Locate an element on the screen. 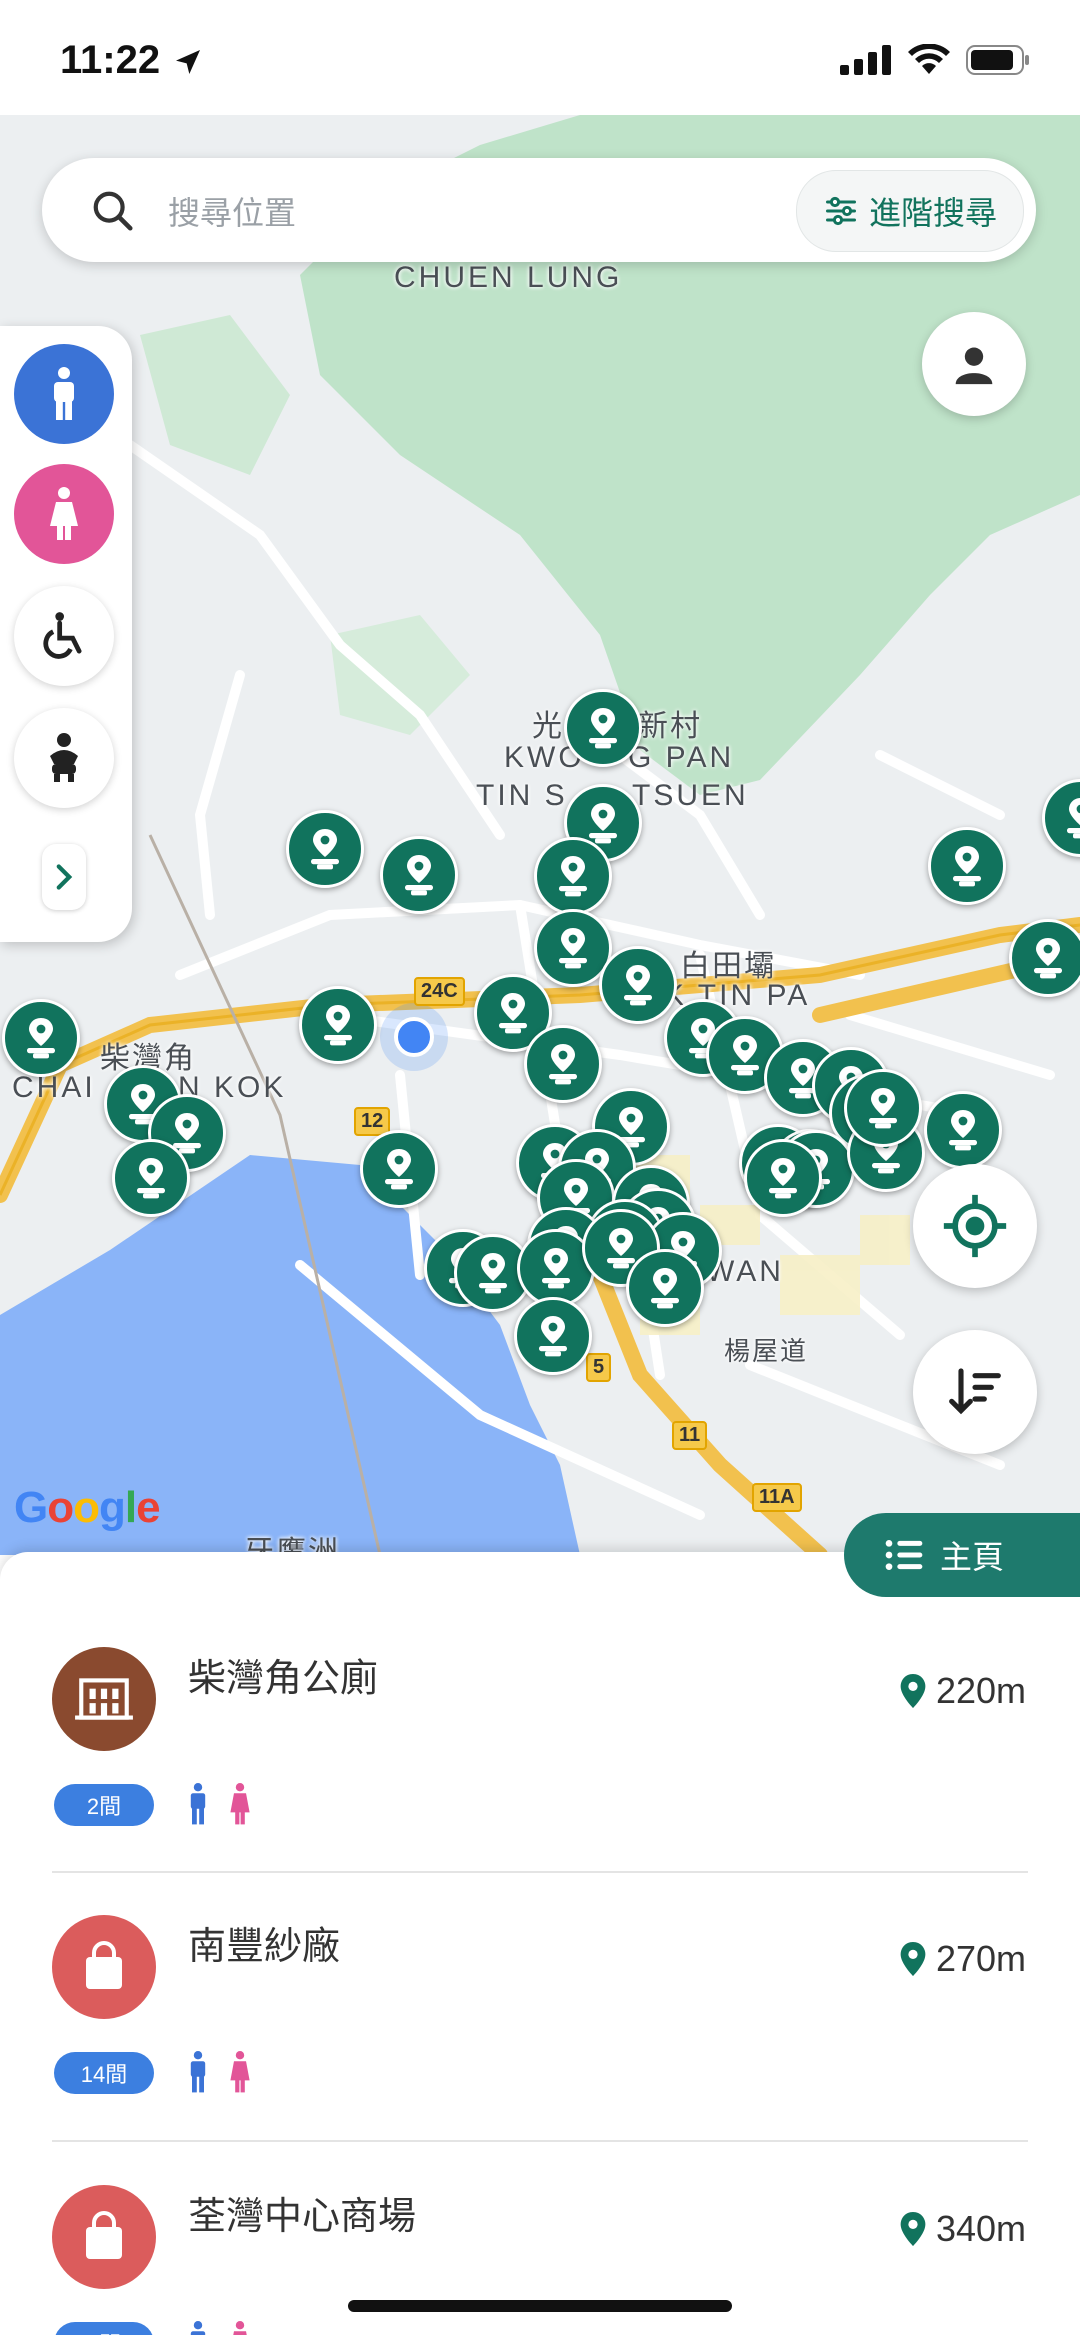 This screenshot has height=2335, width=1080. map-label-kwong-pan-en2: TIN S is located at coordinates (522, 795).